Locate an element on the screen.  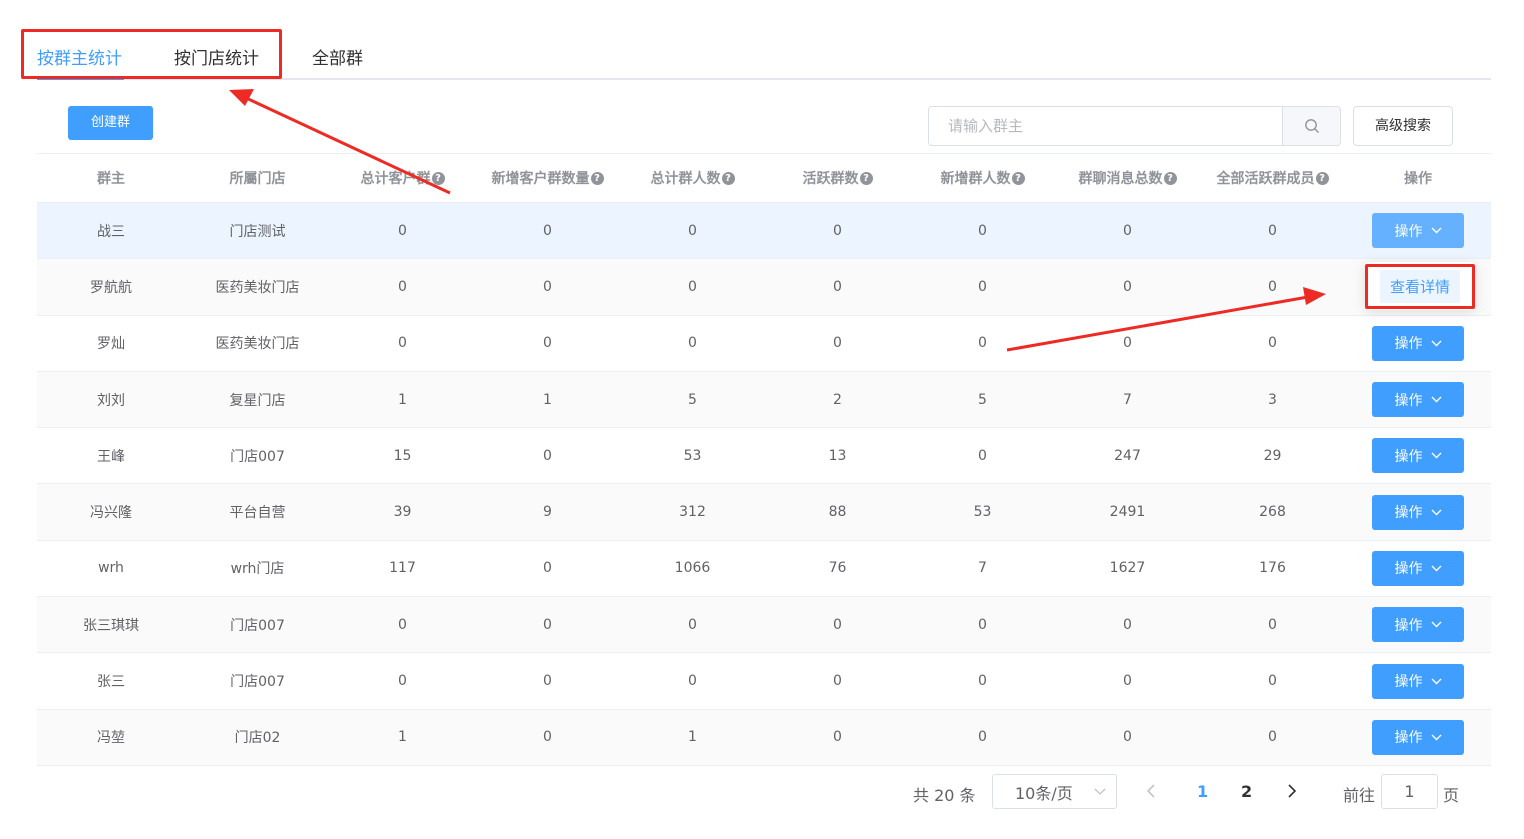
tab-all-groups: 全部群 is located at coordinates (337, 56).